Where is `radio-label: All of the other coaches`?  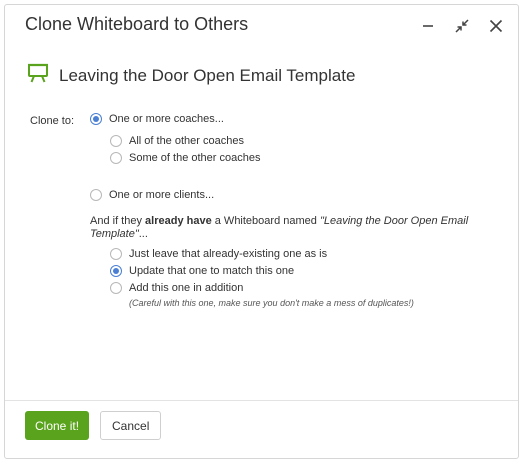 radio-label: All of the other coaches is located at coordinates (186, 141).